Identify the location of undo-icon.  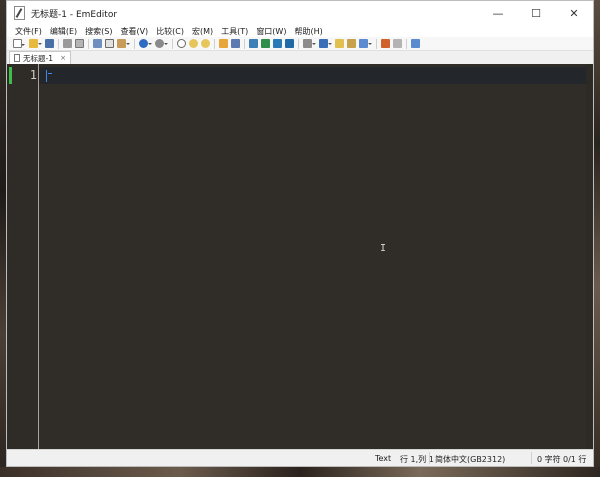
(145, 43).